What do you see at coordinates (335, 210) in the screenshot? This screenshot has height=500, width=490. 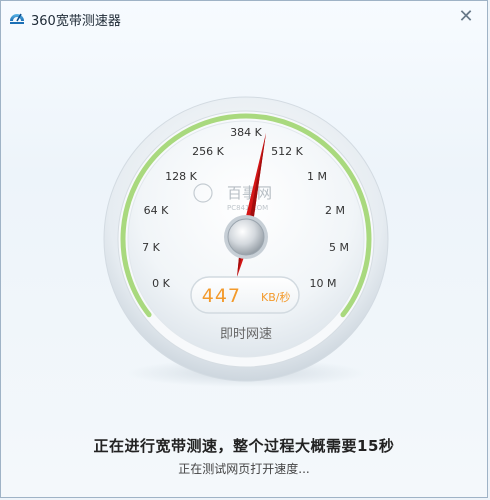 I see `scale-label: 2 M` at bounding box center [335, 210].